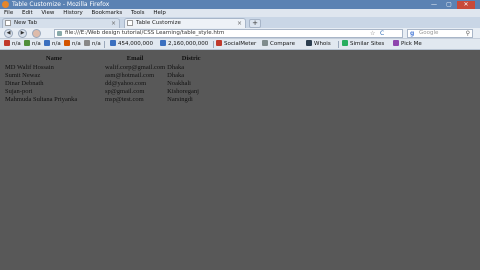 The width and height of the screenshot is (480, 270). I want to click on tab-label: Table Customize, so click(158, 23).